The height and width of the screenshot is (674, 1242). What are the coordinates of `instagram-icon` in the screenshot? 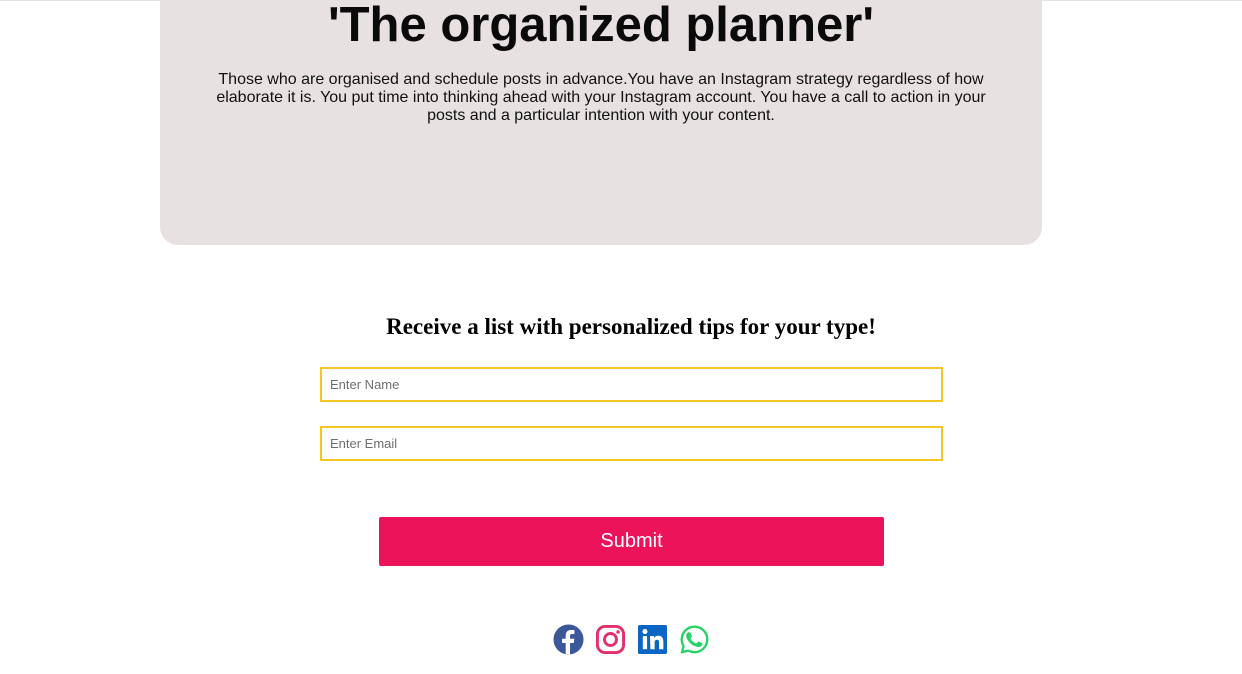 It's located at (610, 639).